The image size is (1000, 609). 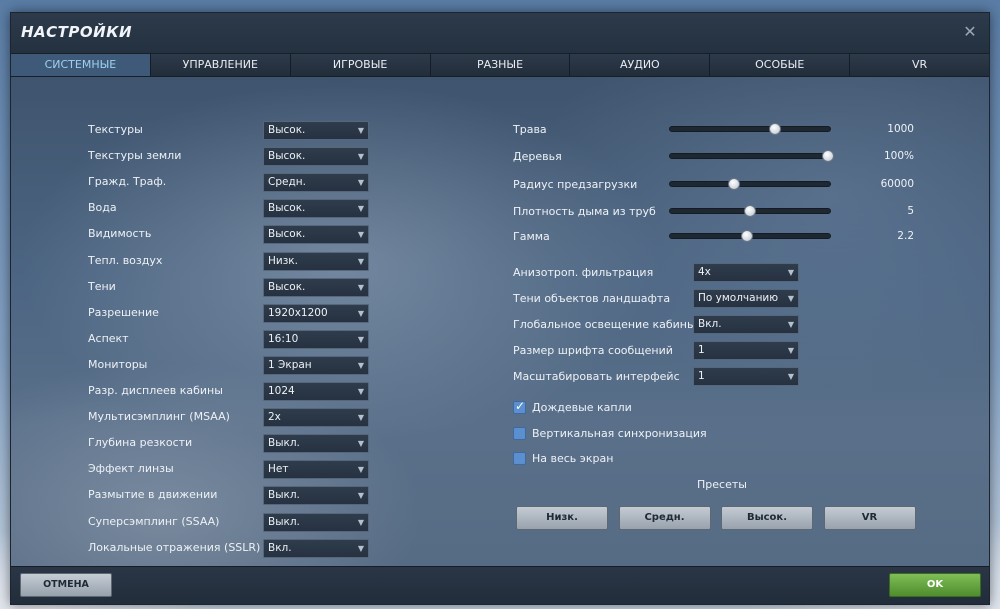 I want to click on dropdown-value: 1920x1200, so click(x=298, y=312).